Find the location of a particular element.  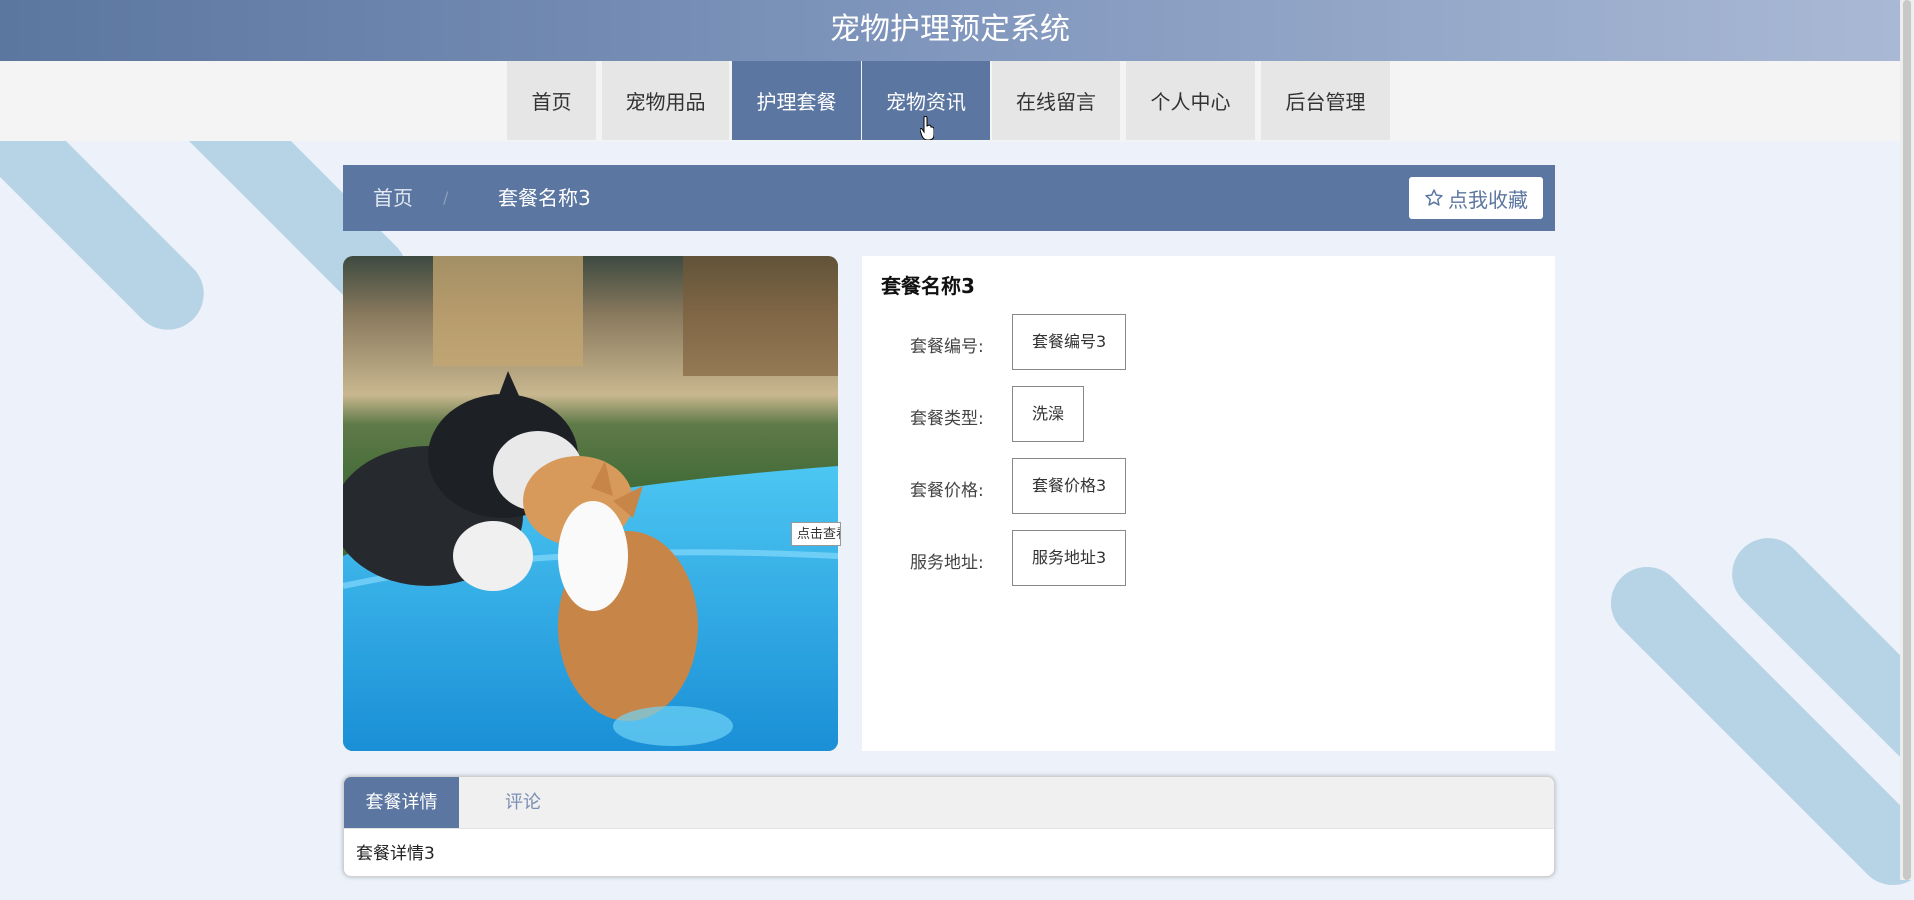

package-title: 套餐名称3 is located at coordinates (928, 286).